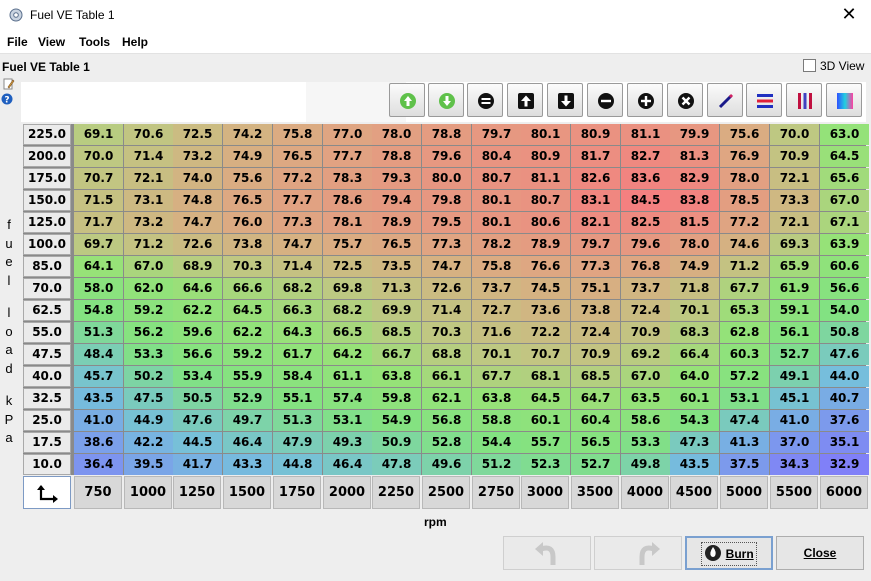 This screenshot has width=871, height=581. I want to click on table-cell: 52.8, so click(446, 442).